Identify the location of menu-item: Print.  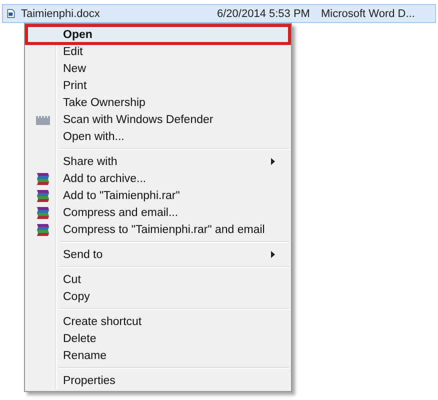
(158, 85).